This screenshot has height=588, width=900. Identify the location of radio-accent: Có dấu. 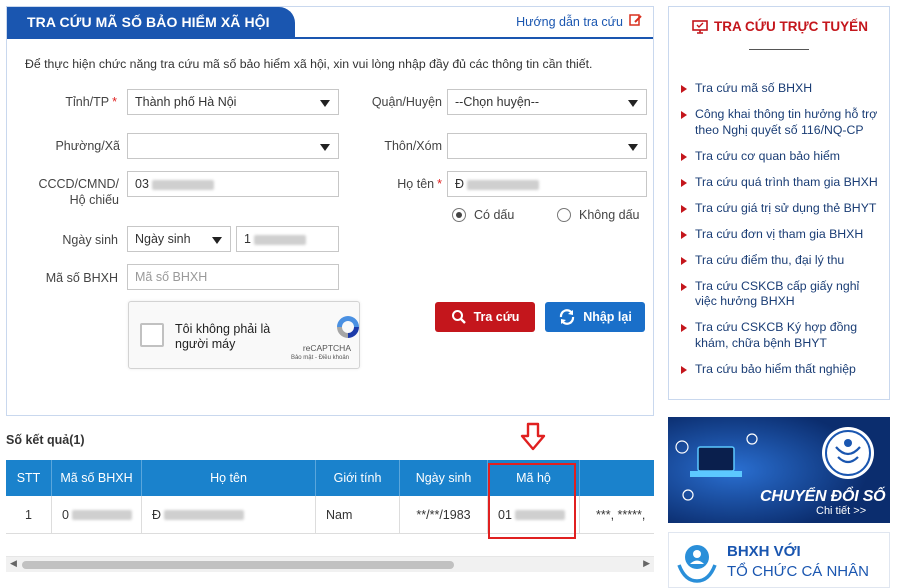
(483, 215).